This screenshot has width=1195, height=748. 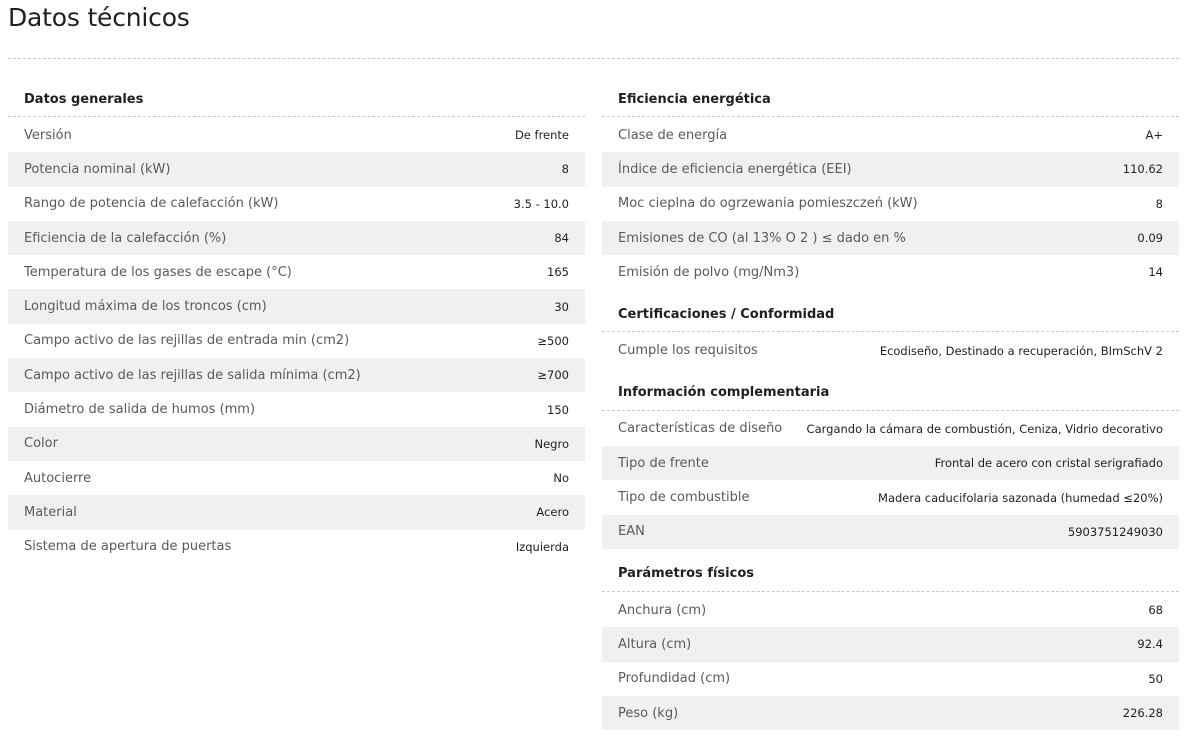 What do you see at coordinates (890, 531) in the screenshot?
I see `spec-row-ean: EAN 5903751249030` at bounding box center [890, 531].